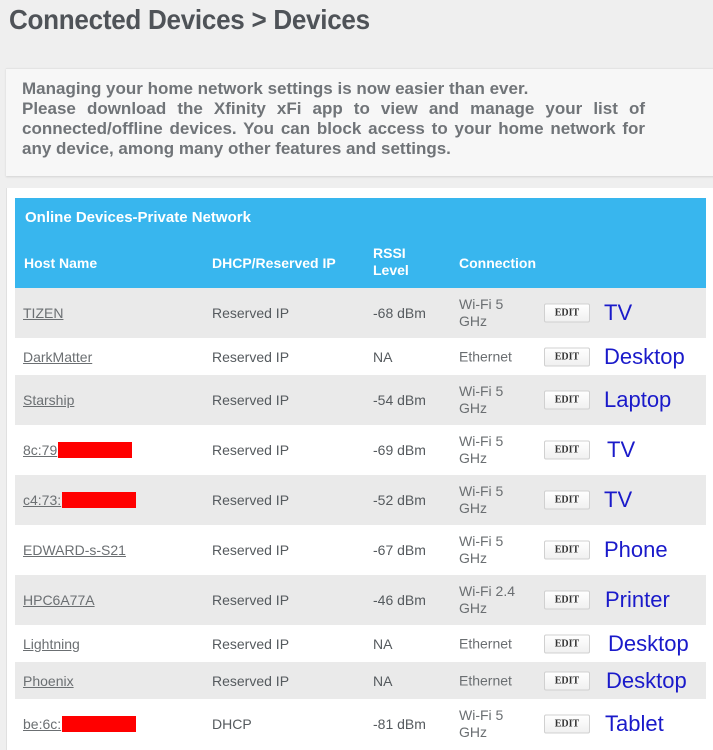 Image resolution: width=713 pixels, height=750 pixels. I want to click on page-title: Connected Devices > Devices, so click(189, 19).